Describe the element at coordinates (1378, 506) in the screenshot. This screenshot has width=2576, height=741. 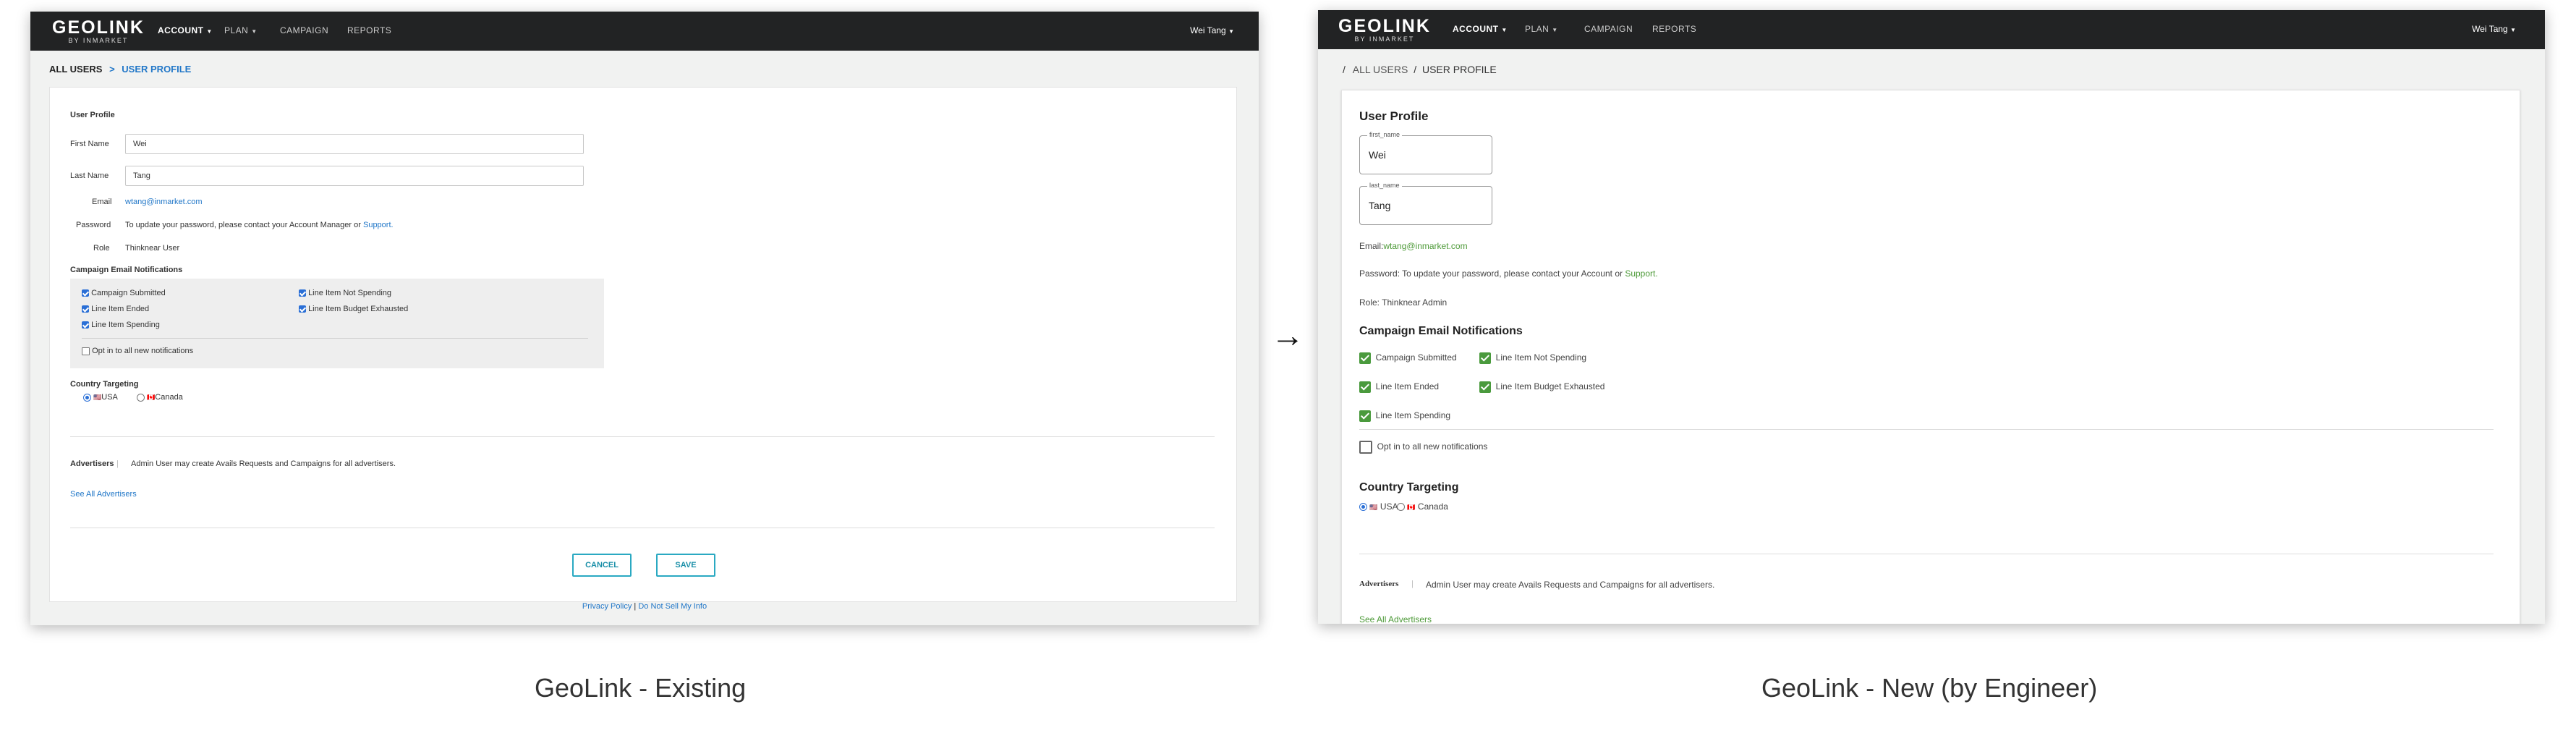
I see `country-usa-option: 🇺🇸 USA` at that location.